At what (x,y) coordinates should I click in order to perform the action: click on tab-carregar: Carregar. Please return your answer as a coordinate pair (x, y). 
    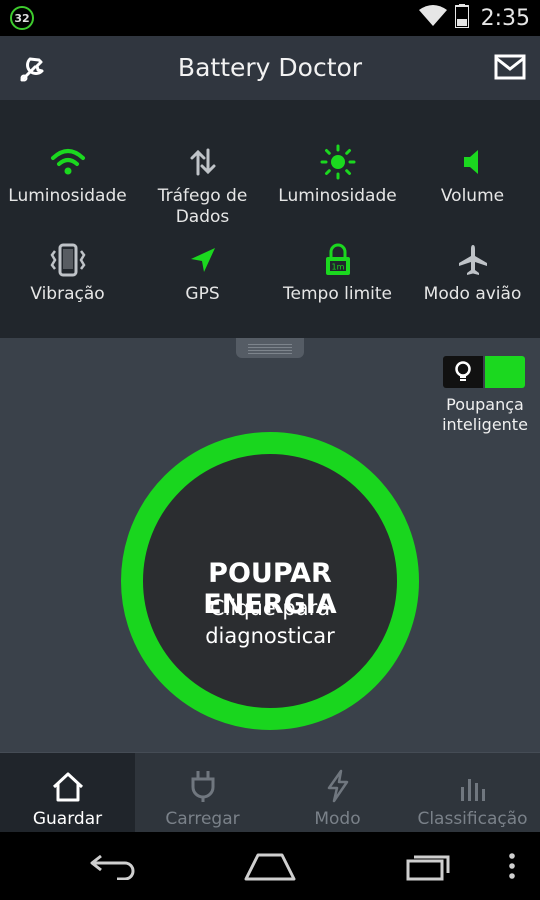
    Looking at the image, I should click on (202, 793).